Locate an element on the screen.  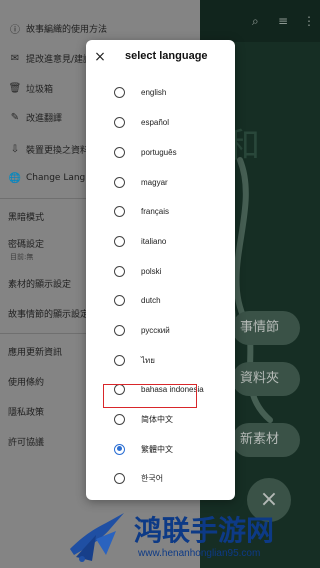
language-option-simplified-chinese: 简体中文 is located at coordinates (160, 419).